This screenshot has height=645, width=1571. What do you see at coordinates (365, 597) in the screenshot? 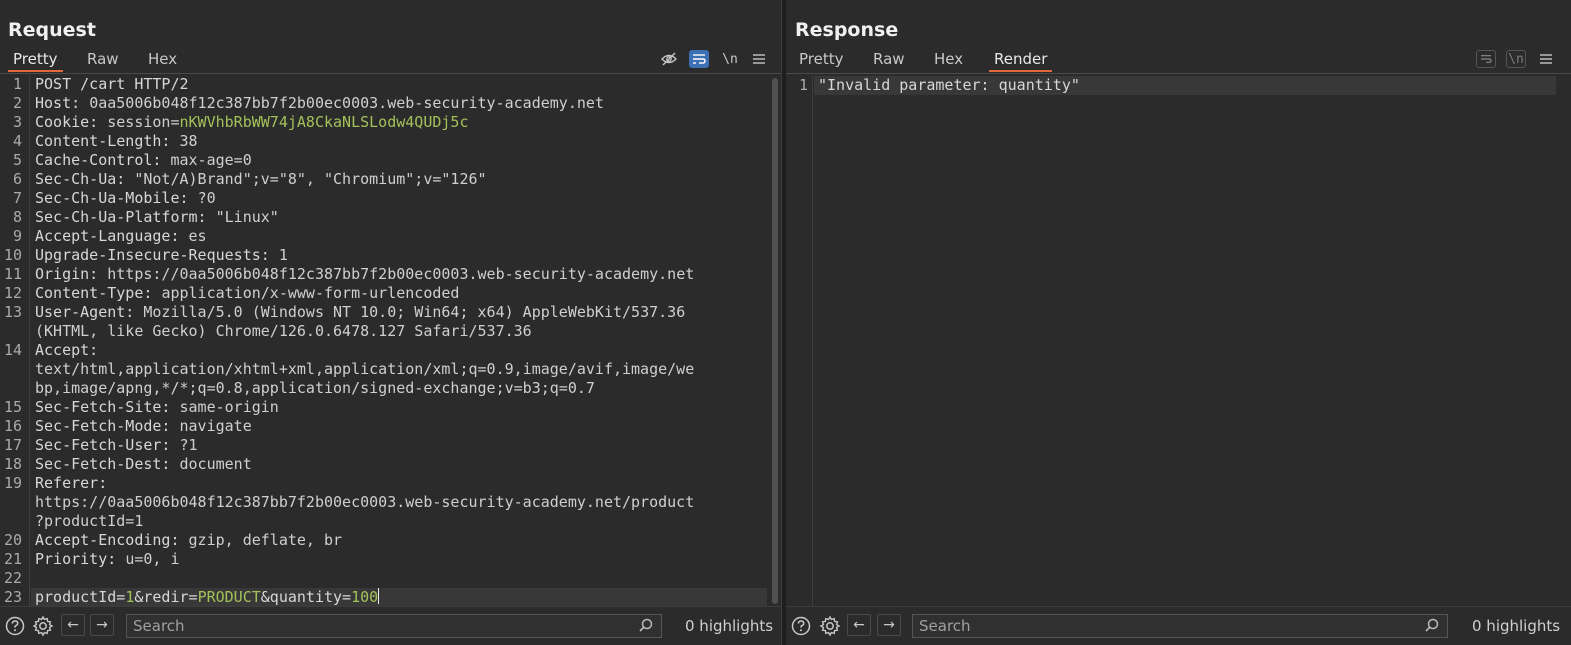
I see `code-token: 100` at bounding box center [365, 597].